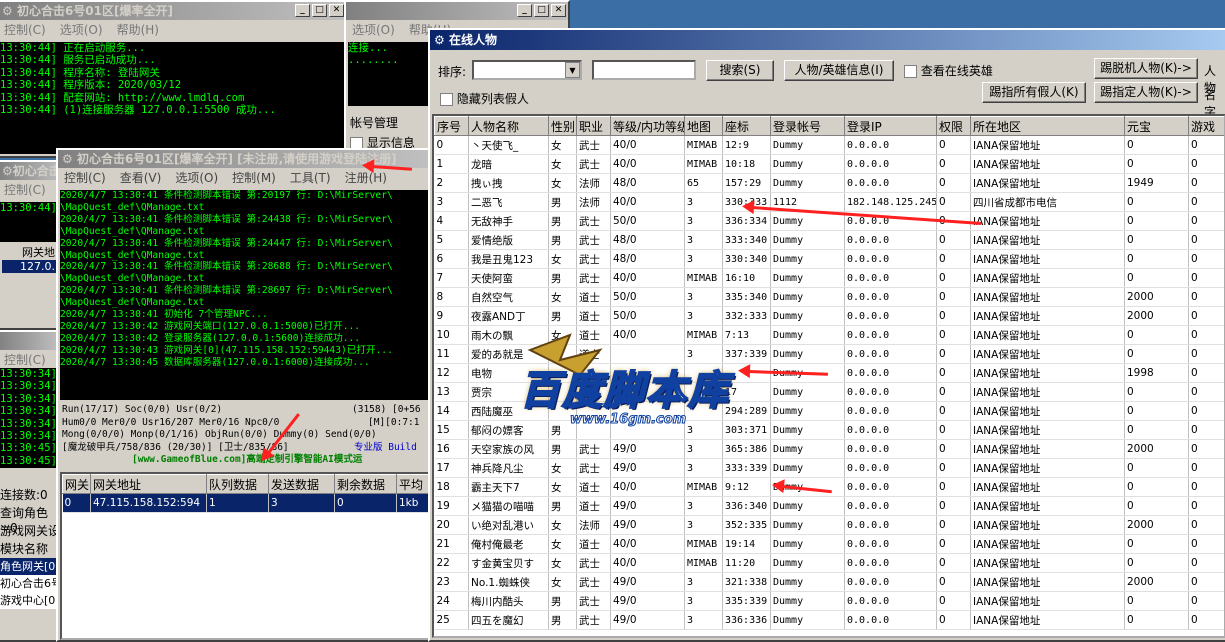 The width and height of the screenshot is (1225, 642). What do you see at coordinates (30, 566) in the screenshot?
I see `module-item: 角色网关[0` at bounding box center [30, 566].